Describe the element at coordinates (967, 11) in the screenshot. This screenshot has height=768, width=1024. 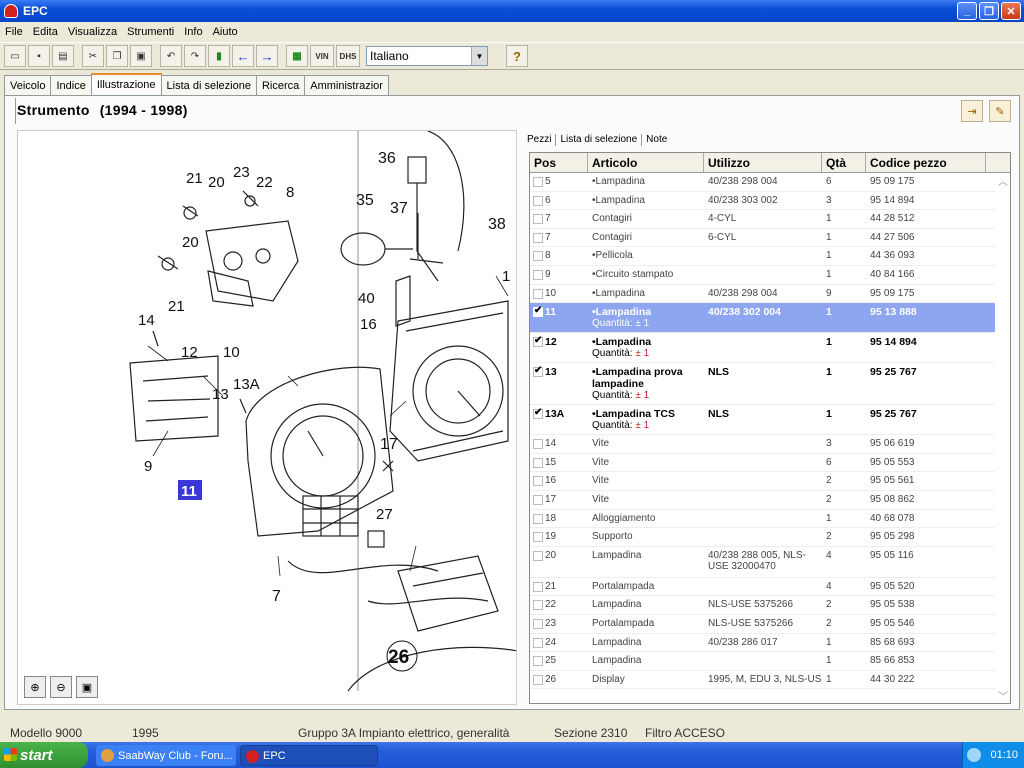
I see `minimize-button: _` at that location.